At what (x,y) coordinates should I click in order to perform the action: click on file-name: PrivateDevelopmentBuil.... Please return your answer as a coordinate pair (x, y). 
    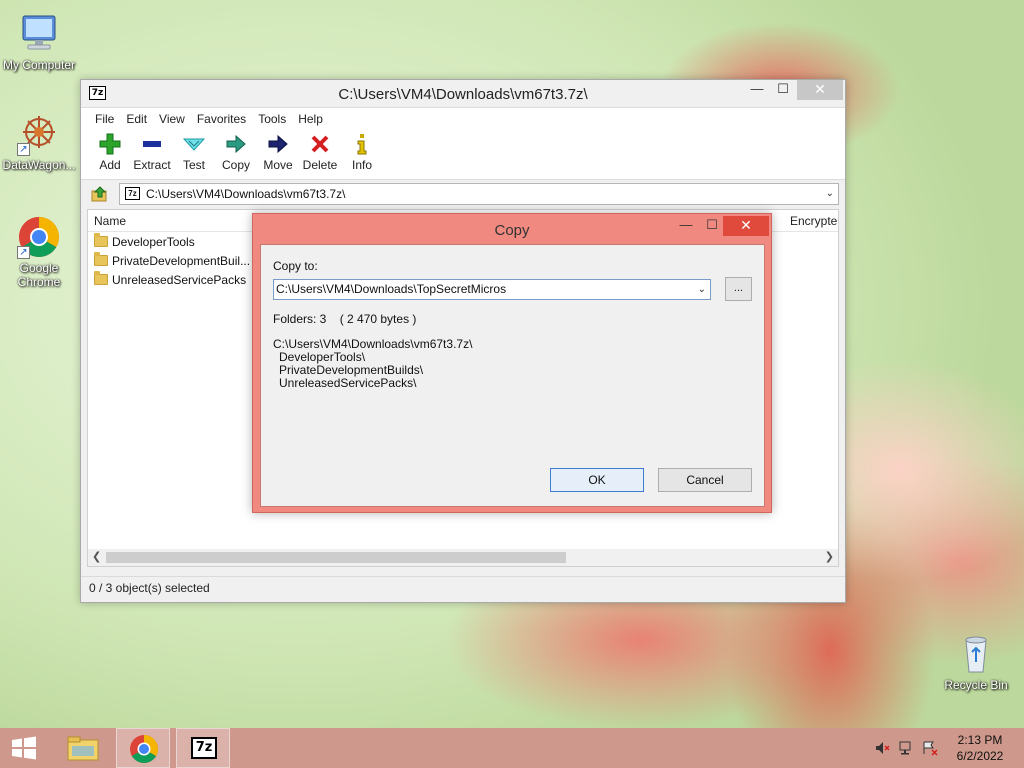
    Looking at the image, I should click on (181, 260).